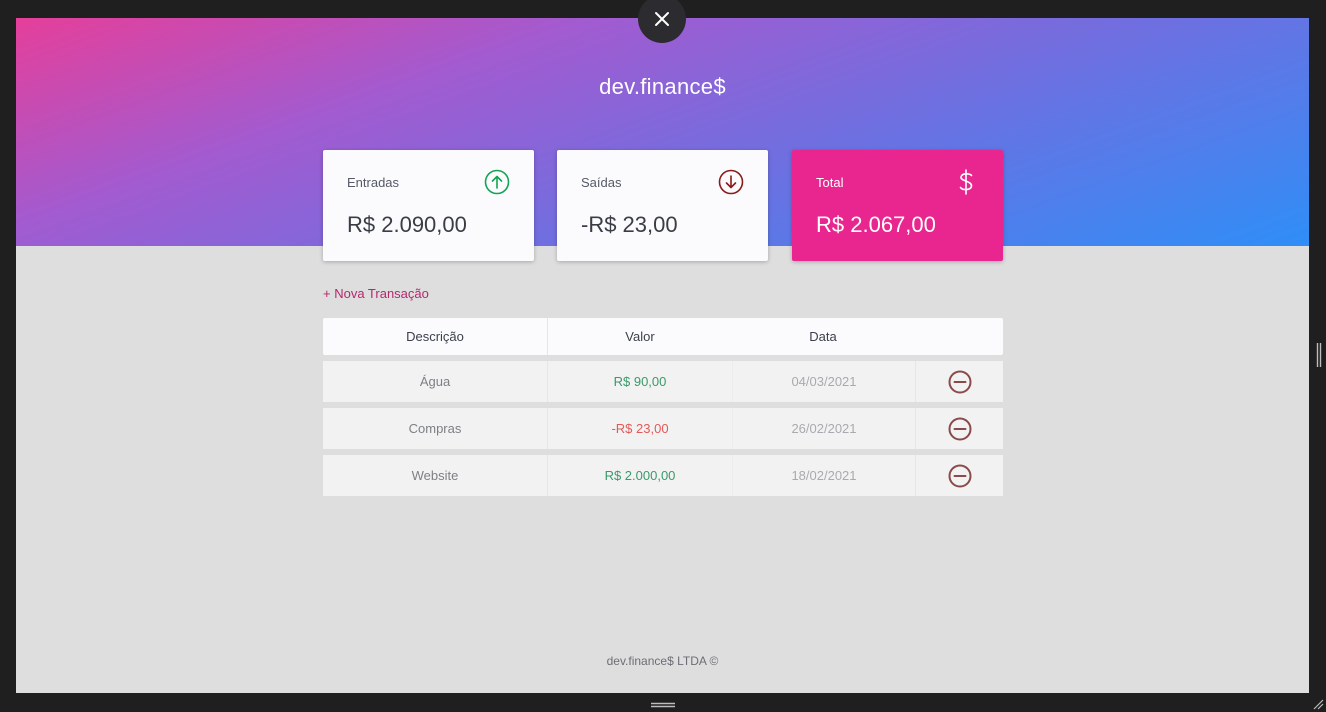 The image size is (1326, 712). What do you see at coordinates (629, 224) in the screenshot?
I see `expense-amount: -R$ 23,00` at bounding box center [629, 224].